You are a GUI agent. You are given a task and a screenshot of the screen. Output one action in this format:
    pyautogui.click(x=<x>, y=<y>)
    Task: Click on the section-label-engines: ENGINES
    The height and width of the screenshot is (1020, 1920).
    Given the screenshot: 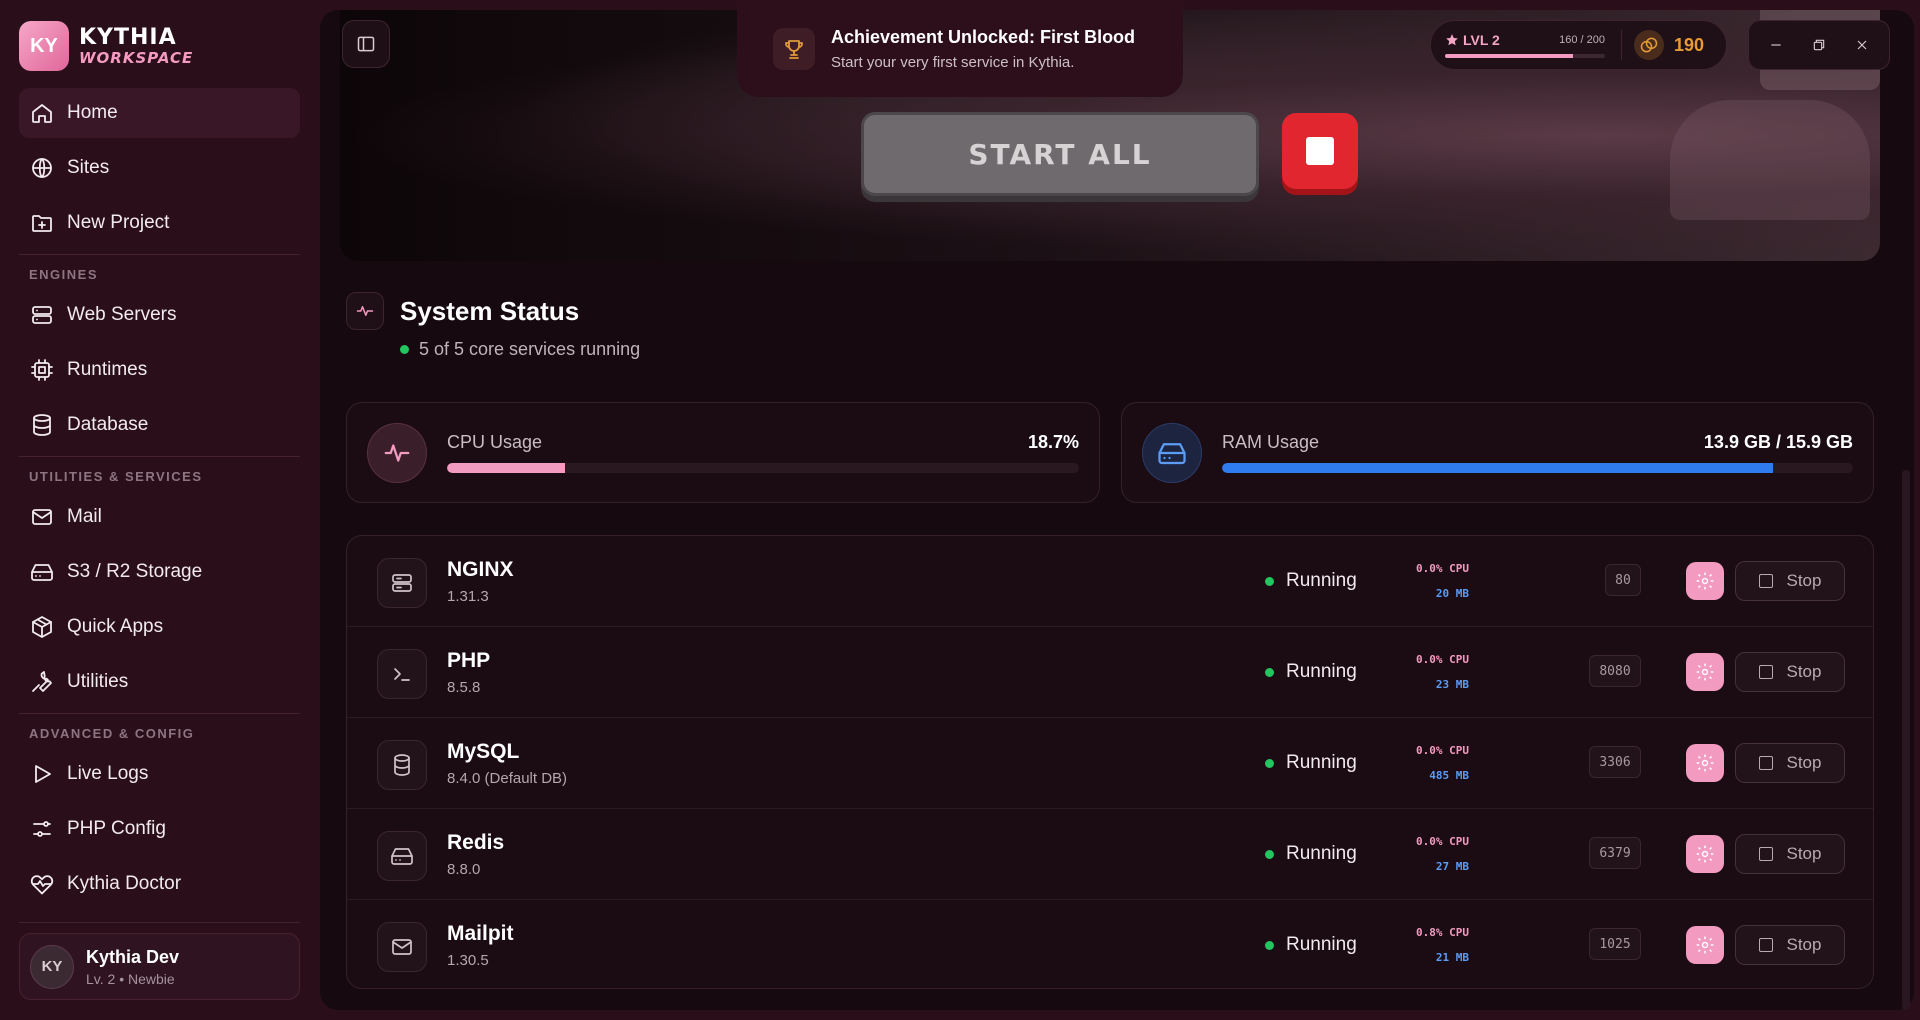 What is the action you would take?
    pyautogui.click(x=64, y=274)
    